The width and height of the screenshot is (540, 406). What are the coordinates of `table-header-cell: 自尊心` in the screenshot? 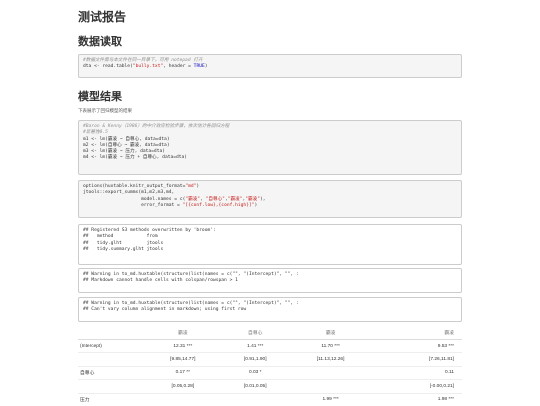 It's located at (255, 333).